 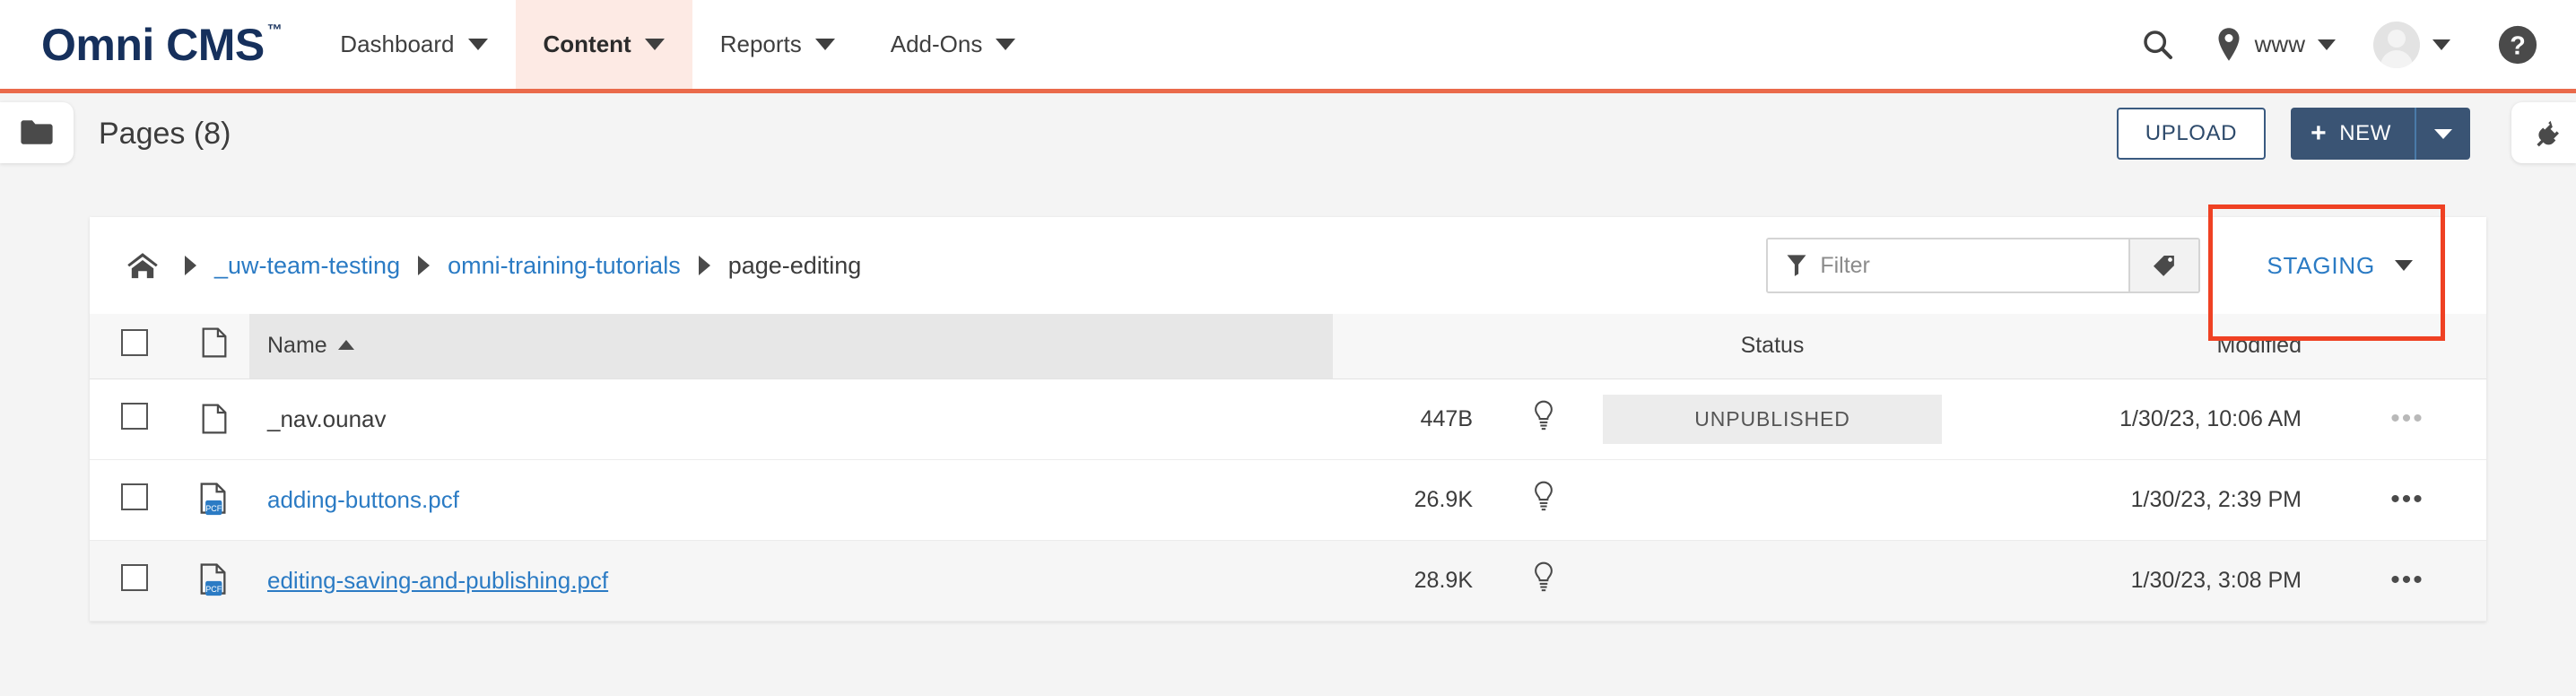 I want to click on folder-tab-button, so click(x=37, y=133).